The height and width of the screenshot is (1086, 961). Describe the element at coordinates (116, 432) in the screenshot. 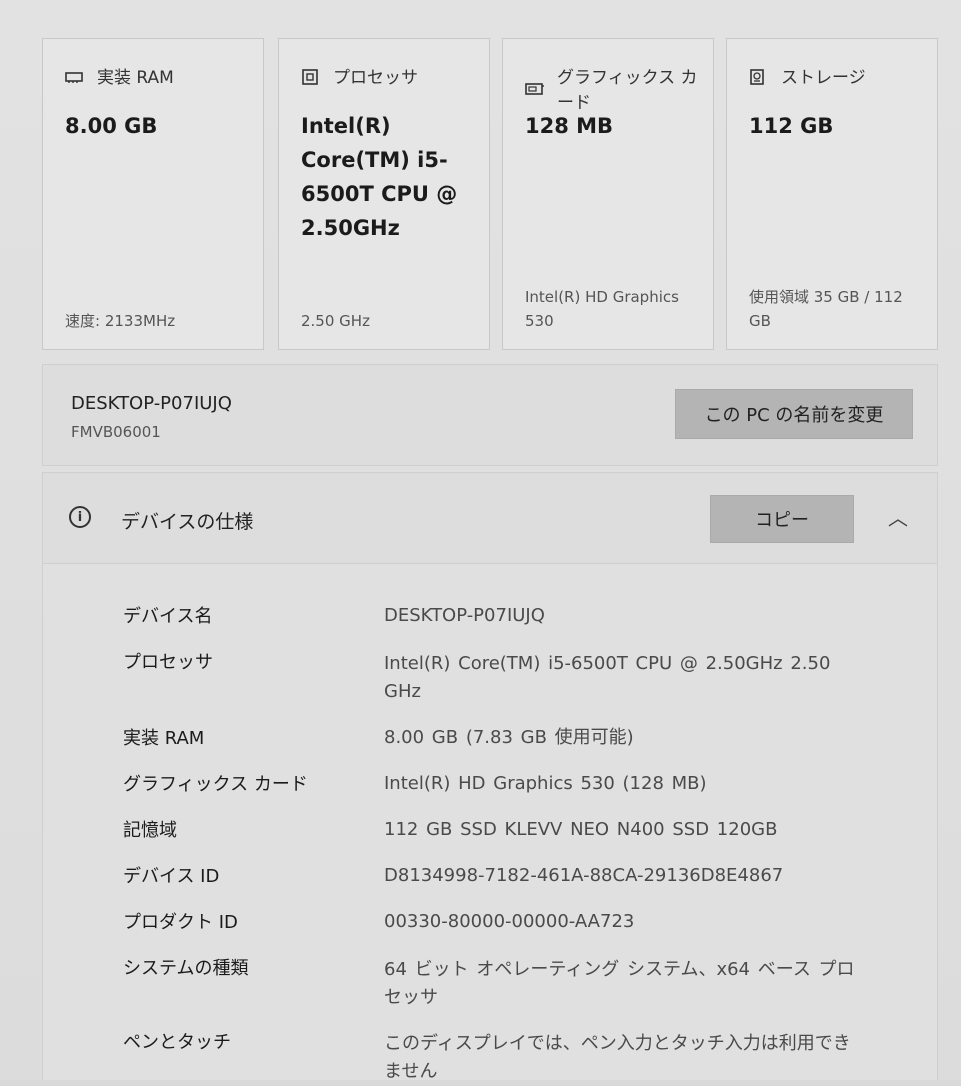

I see `device-model: FMVB06001` at that location.